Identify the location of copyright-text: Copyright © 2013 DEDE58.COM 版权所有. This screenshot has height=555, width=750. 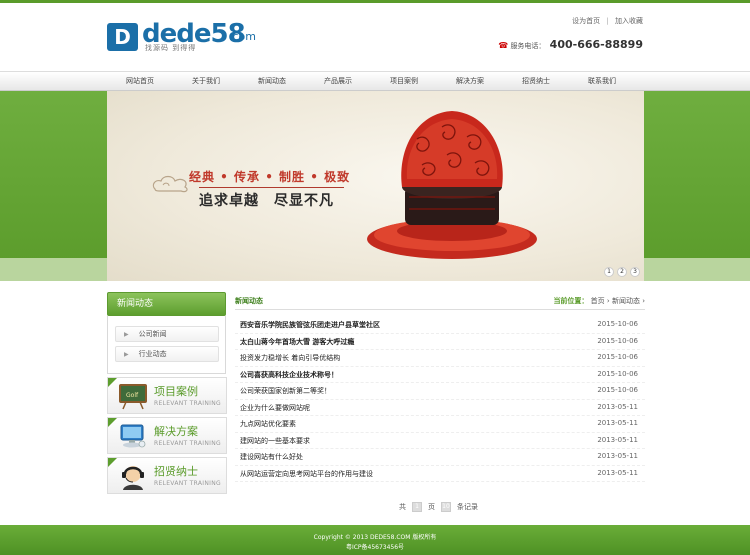
(375, 537).